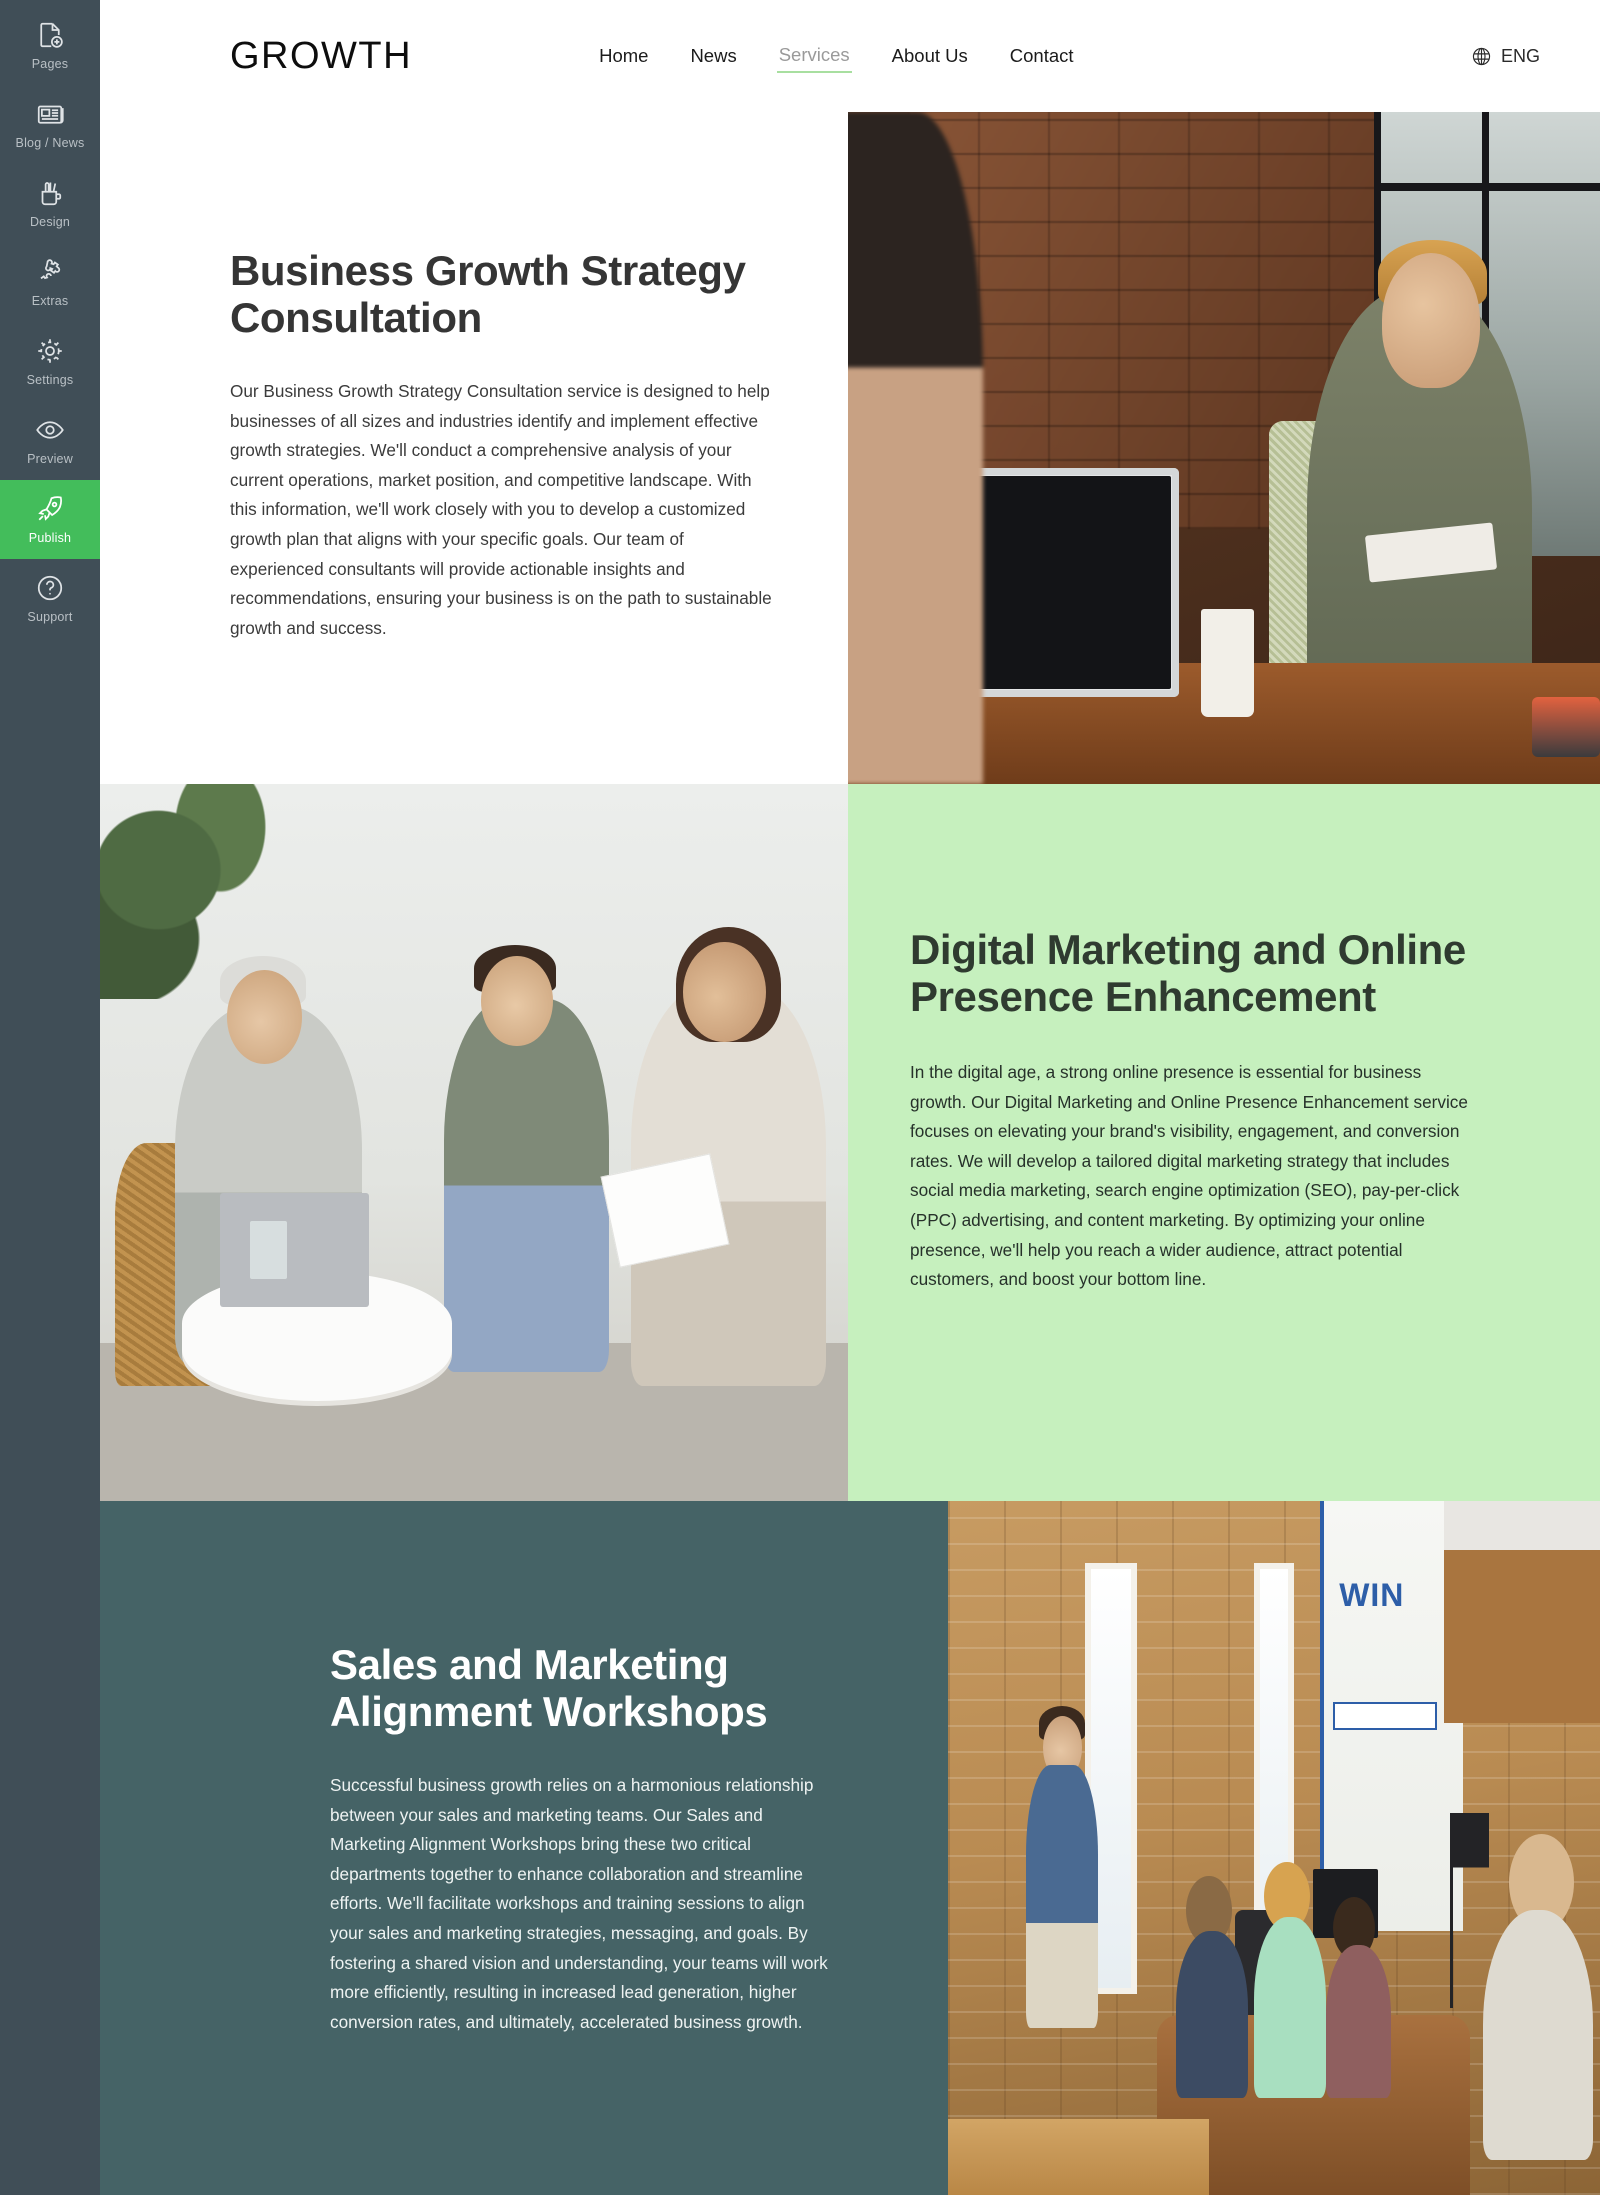  What do you see at coordinates (50, 64) in the screenshot?
I see `sidebar-item-label: Pages` at bounding box center [50, 64].